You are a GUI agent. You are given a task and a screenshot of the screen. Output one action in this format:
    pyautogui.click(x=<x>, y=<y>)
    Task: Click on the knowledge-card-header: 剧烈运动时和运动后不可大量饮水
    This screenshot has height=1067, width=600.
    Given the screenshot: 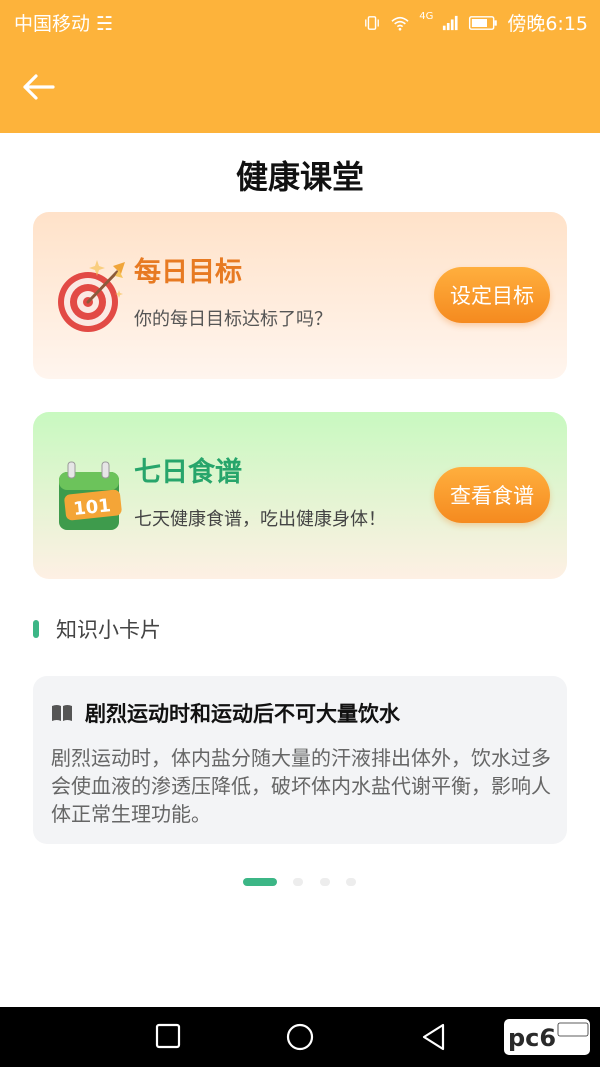 What is the action you would take?
    pyautogui.click(x=225, y=713)
    